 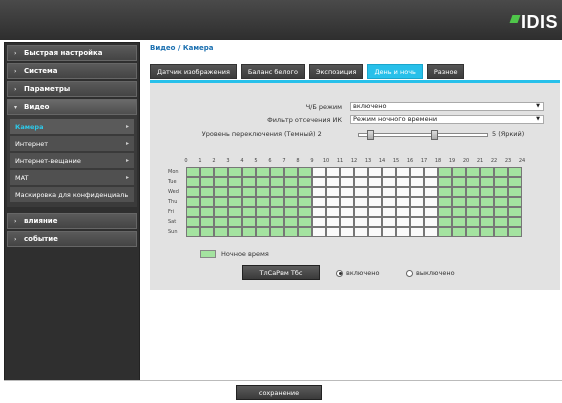 I want to click on slider-handle-left, so click(x=370, y=135).